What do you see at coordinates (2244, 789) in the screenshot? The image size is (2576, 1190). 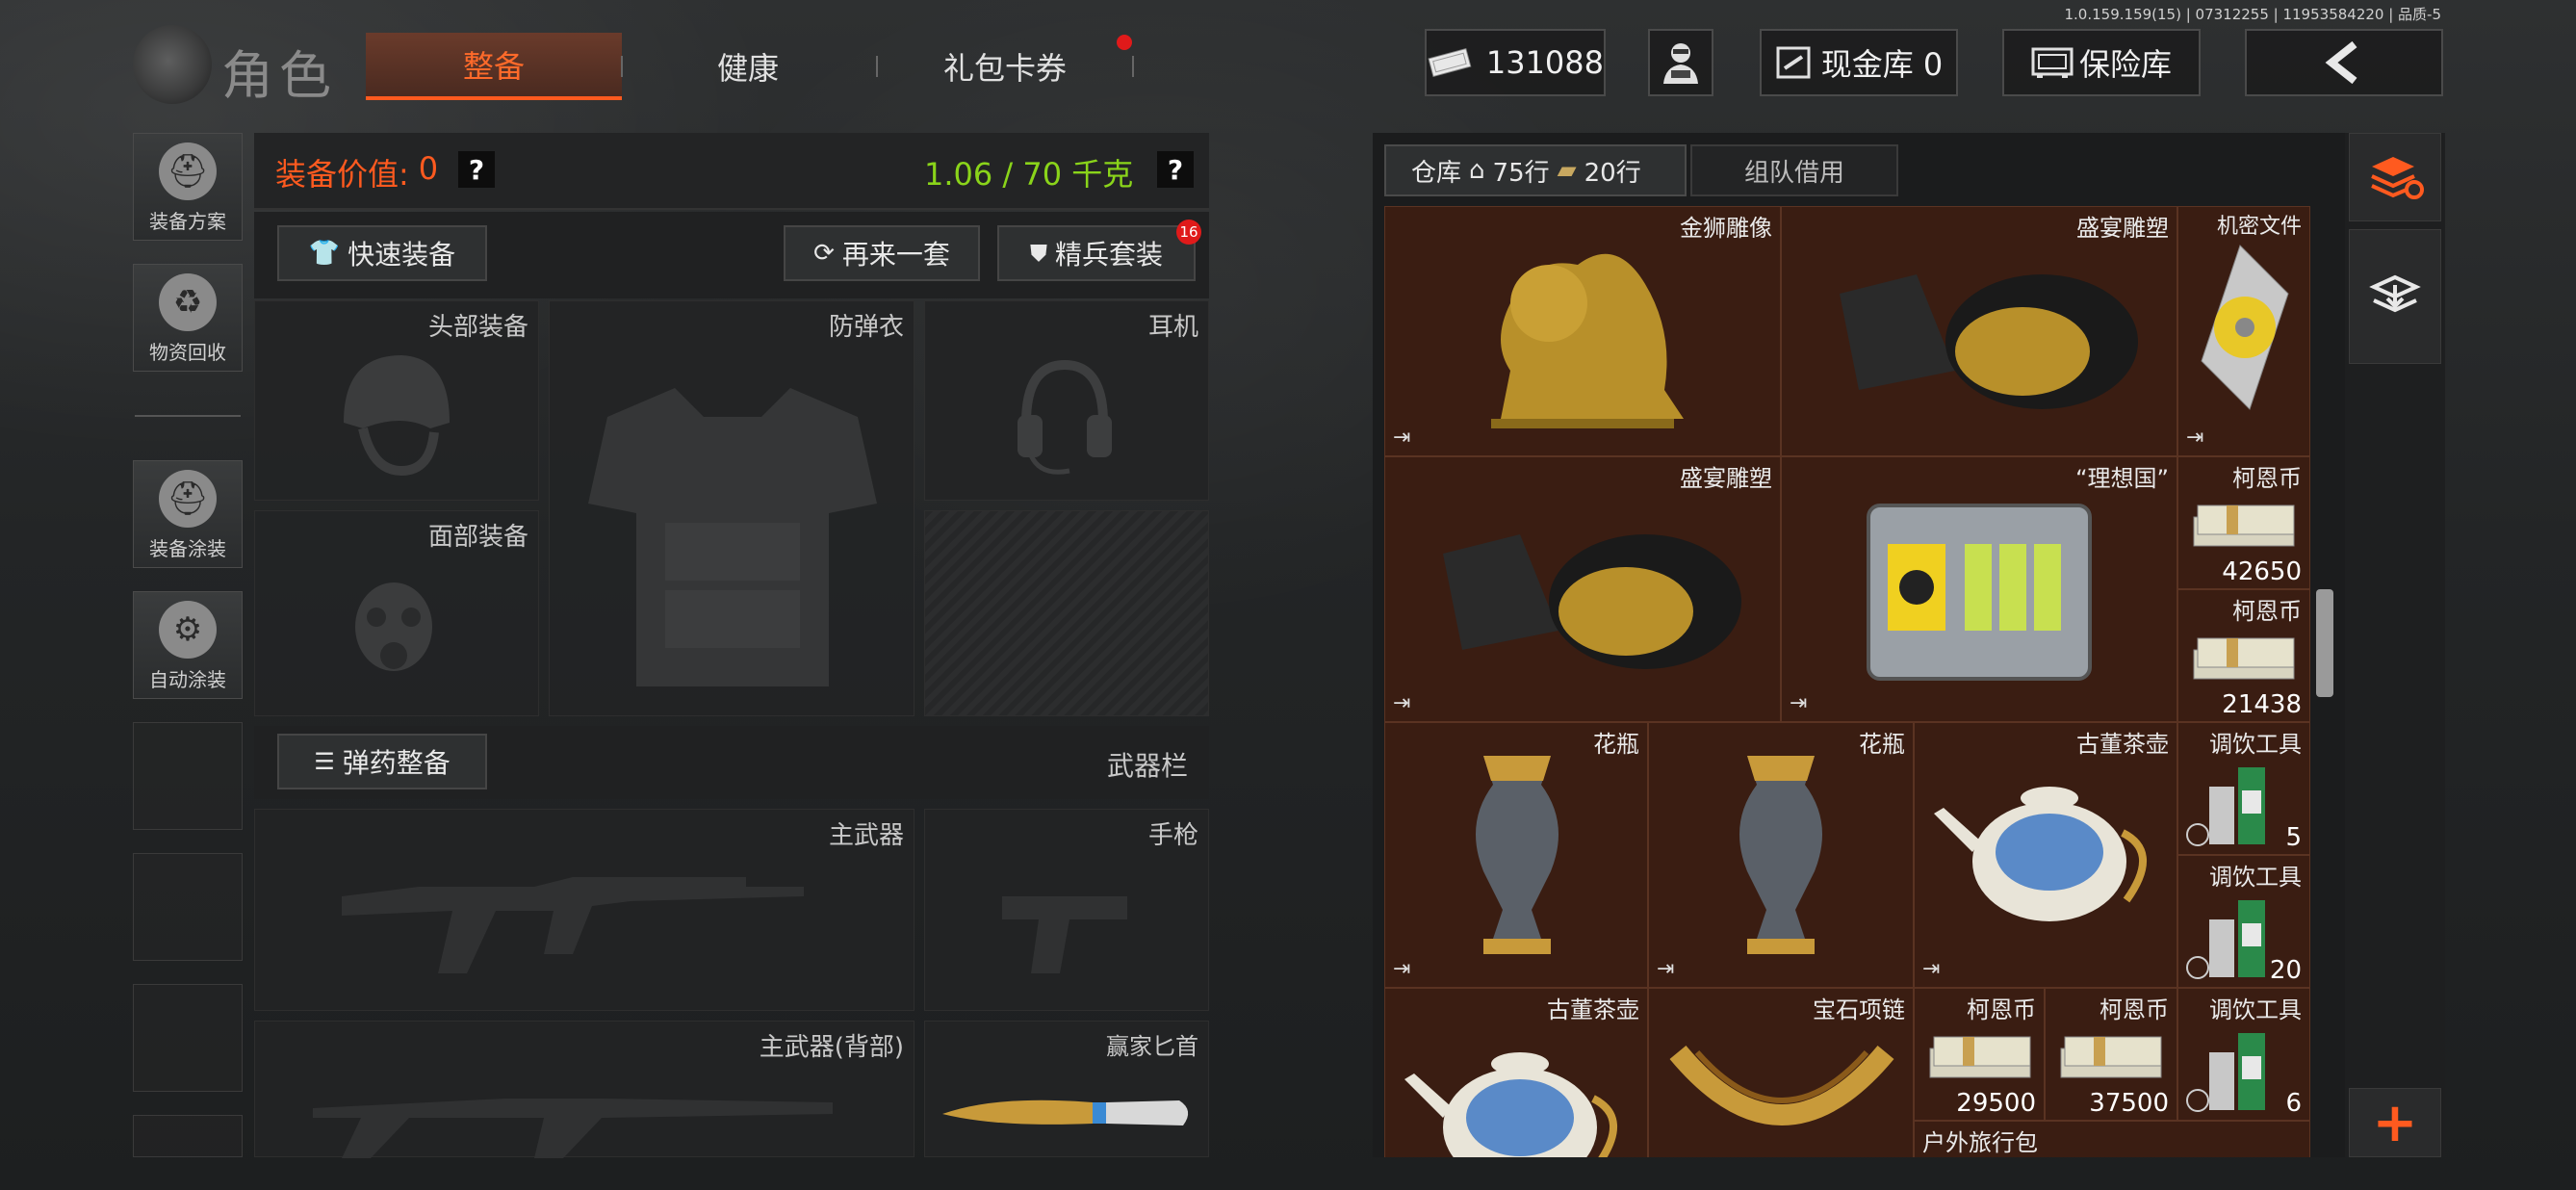 I see `item-mixing-tool: 调饮工具 5` at bounding box center [2244, 789].